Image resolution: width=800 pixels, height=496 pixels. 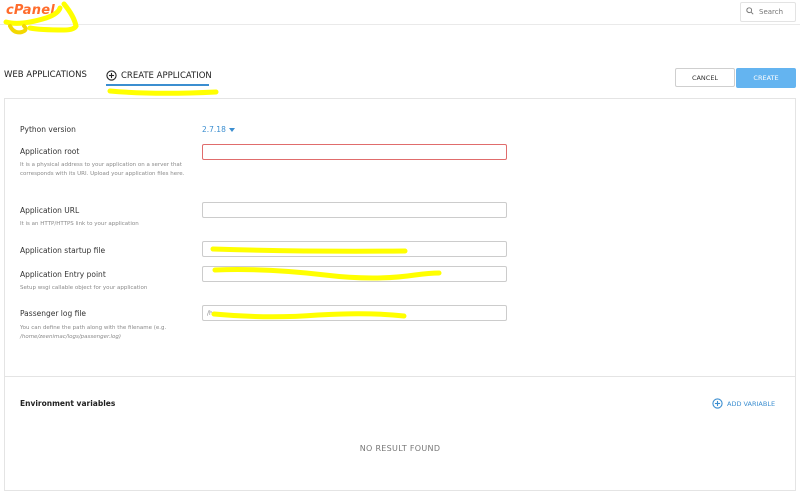 I want to click on python-version-label: Python version, so click(x=48, y=129).